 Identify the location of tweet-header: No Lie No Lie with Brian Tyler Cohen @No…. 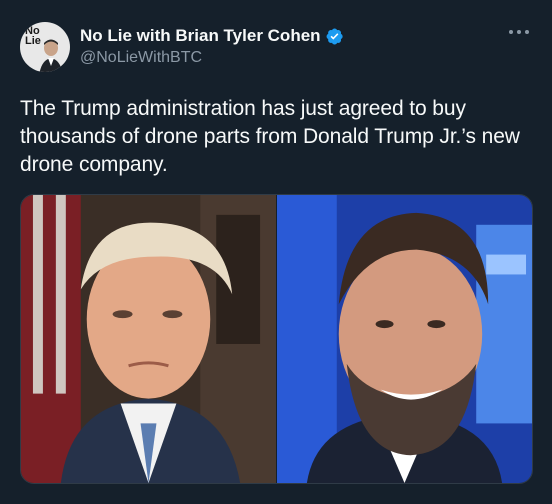
(276, 50).